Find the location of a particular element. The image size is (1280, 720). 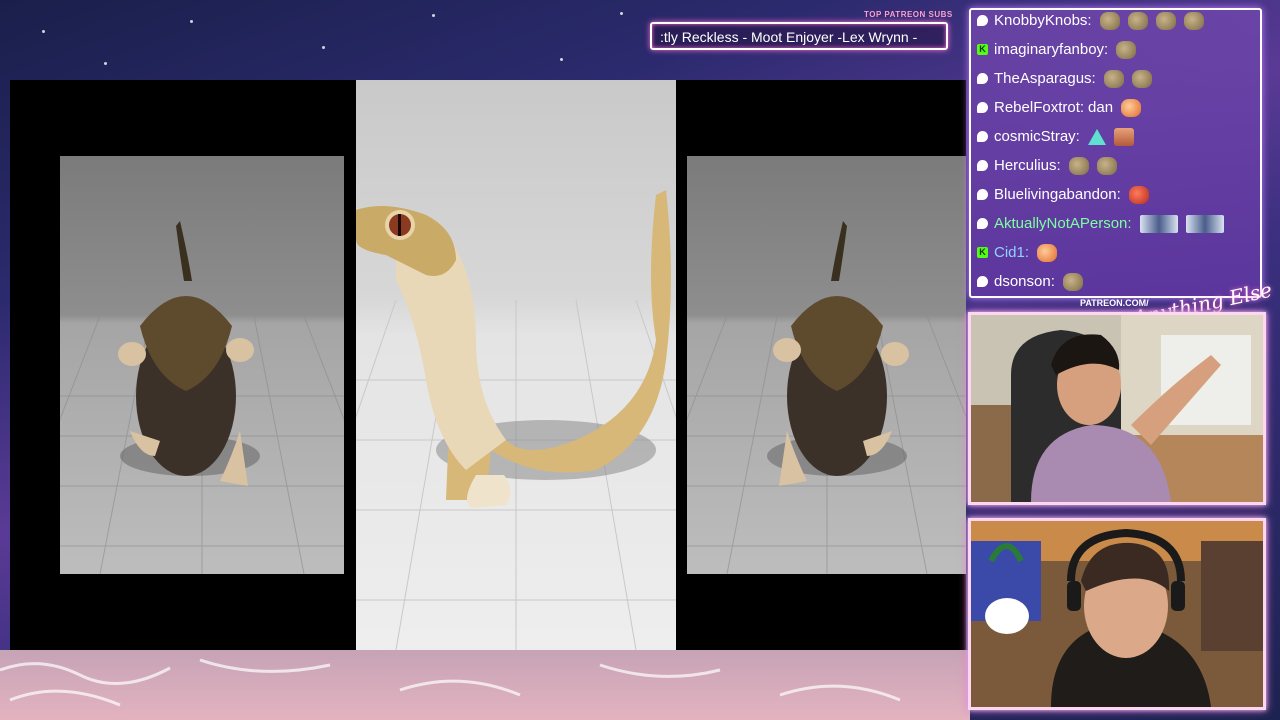

viewport-left is located at coordinates (202, 365).